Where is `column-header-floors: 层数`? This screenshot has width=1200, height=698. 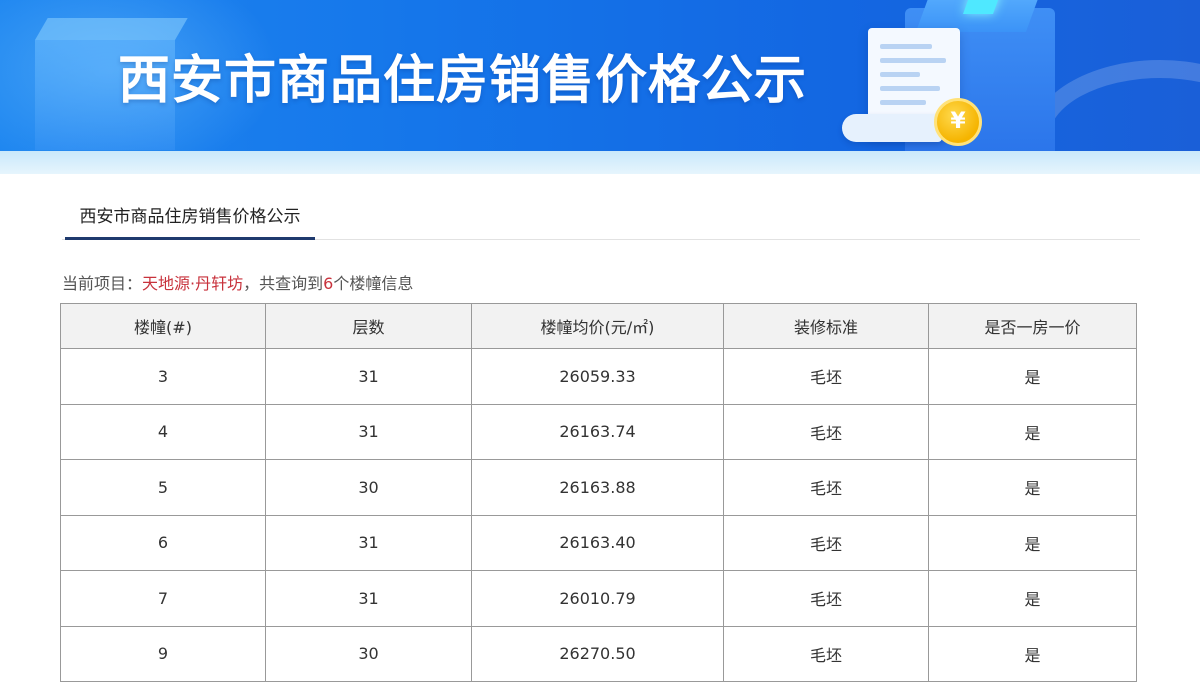 column-header-floors: 层数 is located at coordinates (368, 326).